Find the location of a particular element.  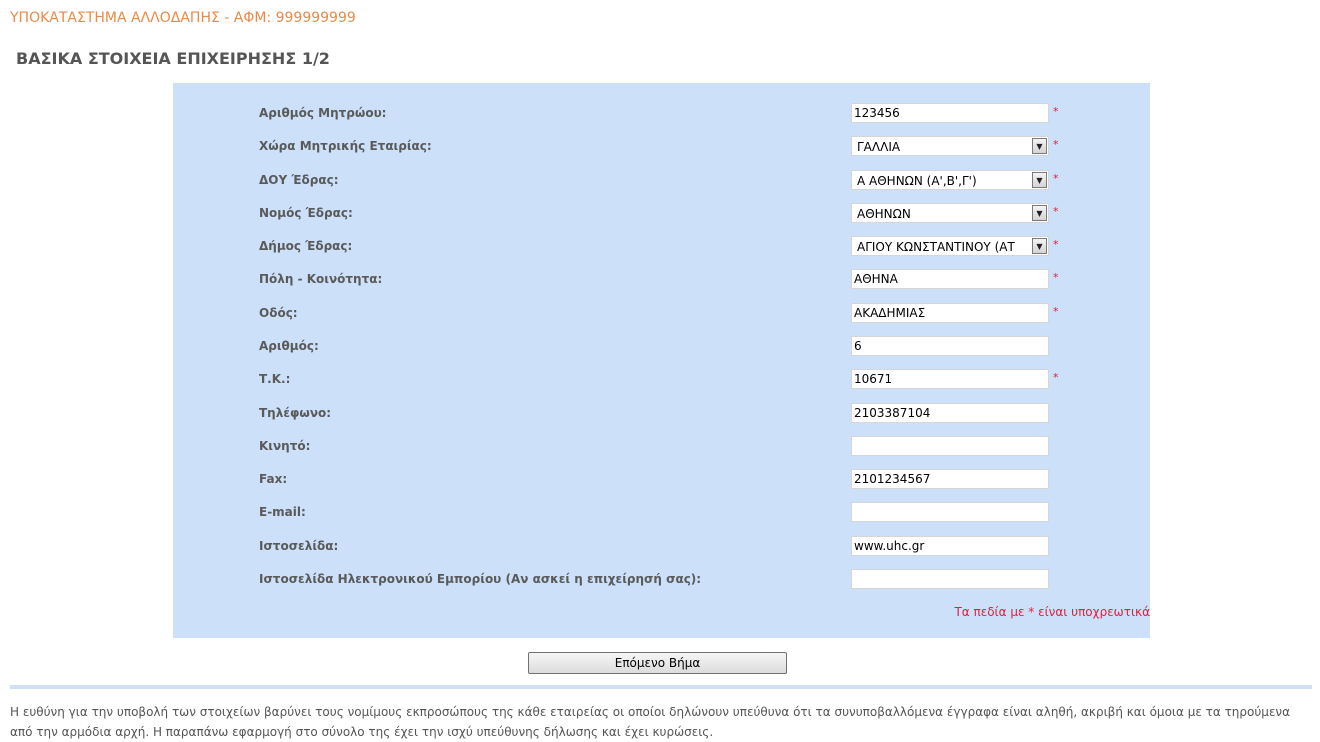

field-label: Fax: is located at coordinates (273, 479).